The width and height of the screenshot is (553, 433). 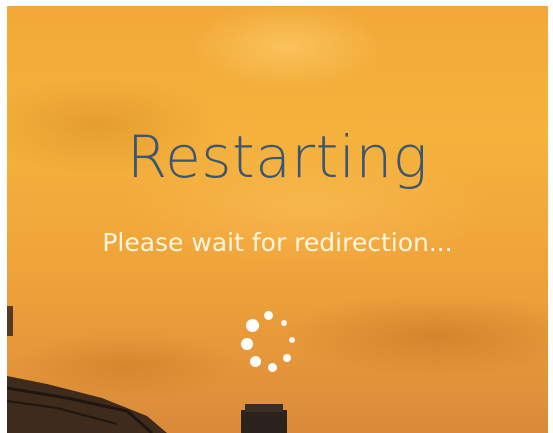 What do you see at coordinates (268, 343) in the screenshot?
I see `loading-spinner-icon` at bounding box center [268, 343].